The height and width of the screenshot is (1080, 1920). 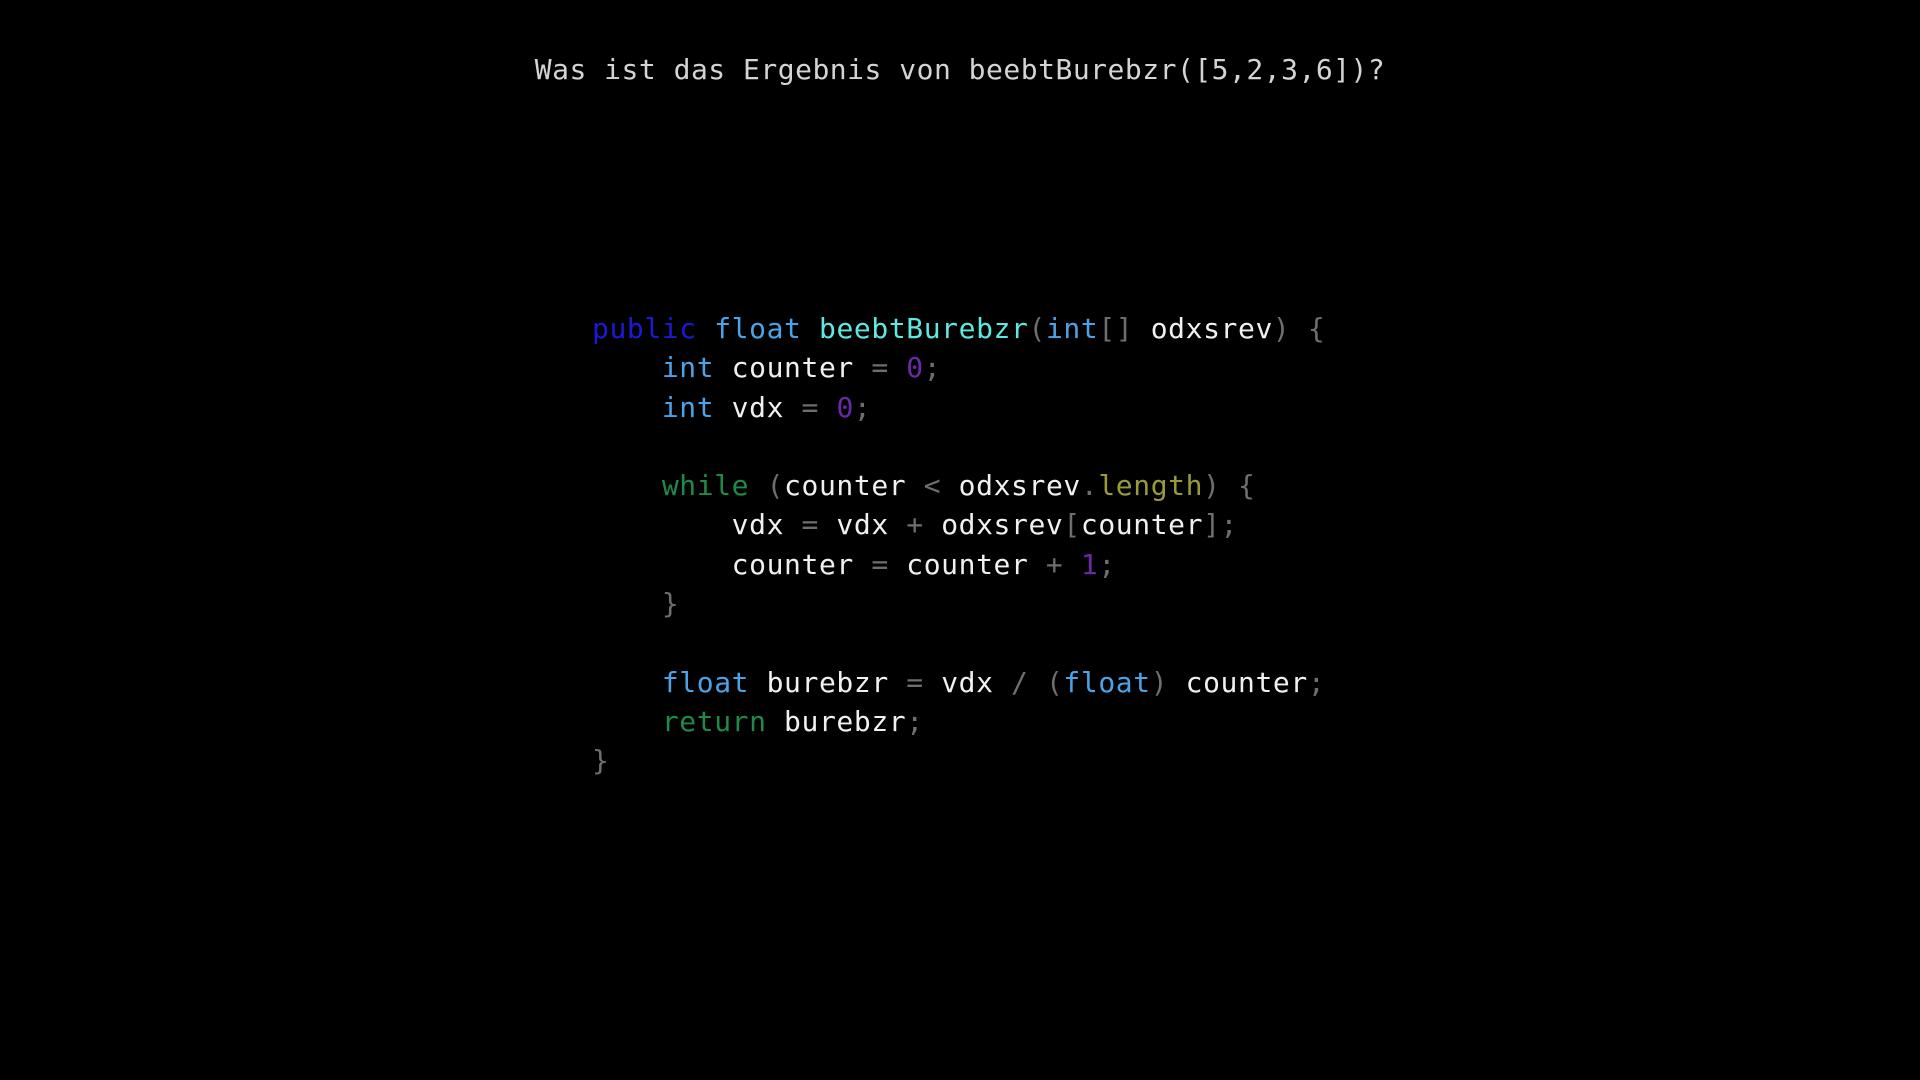 I want to click on code-token: [], so click(x=1116, y=328).